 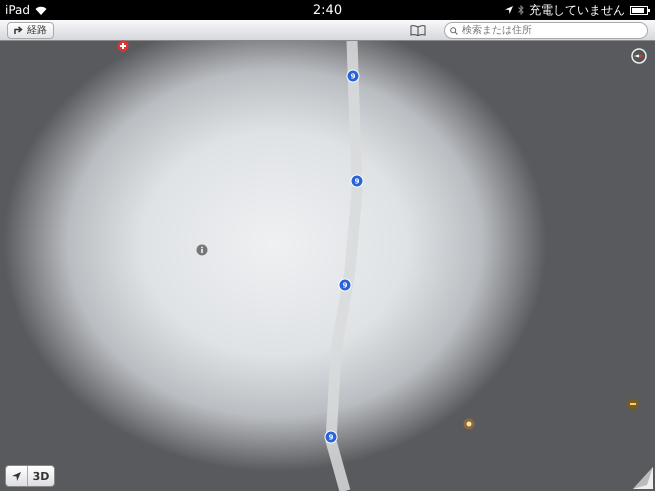 I want to click on info-pin-icon, so click(x=202, y=250).